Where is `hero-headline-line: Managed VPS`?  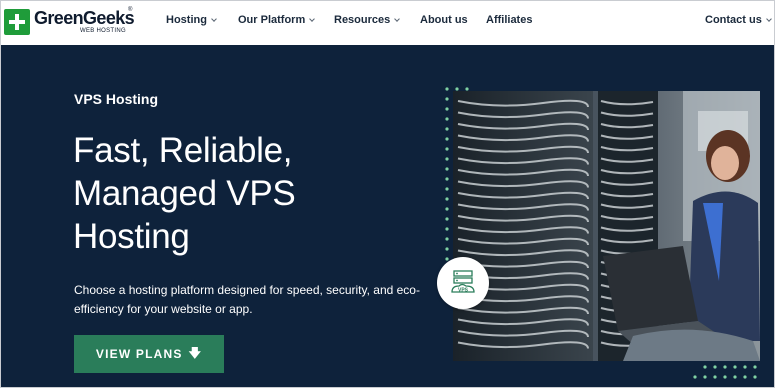
hero-headline-line: Managed VPS is located at coordinates (184, 193).